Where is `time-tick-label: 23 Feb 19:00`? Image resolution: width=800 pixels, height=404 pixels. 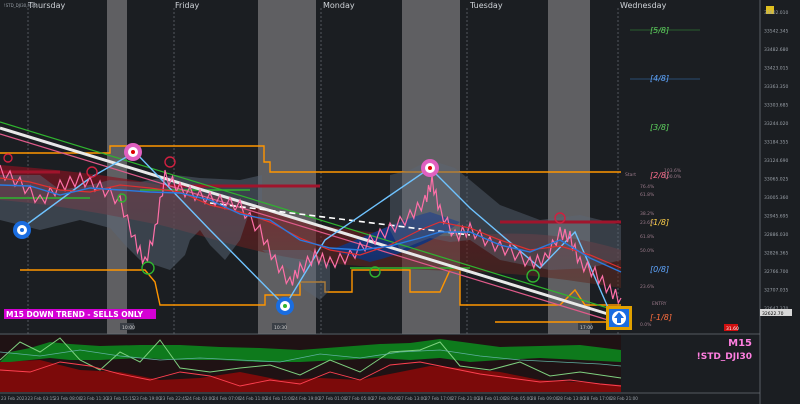
time-tick-label: 23 Feb 19:00 is located at coordinates (148, 398).